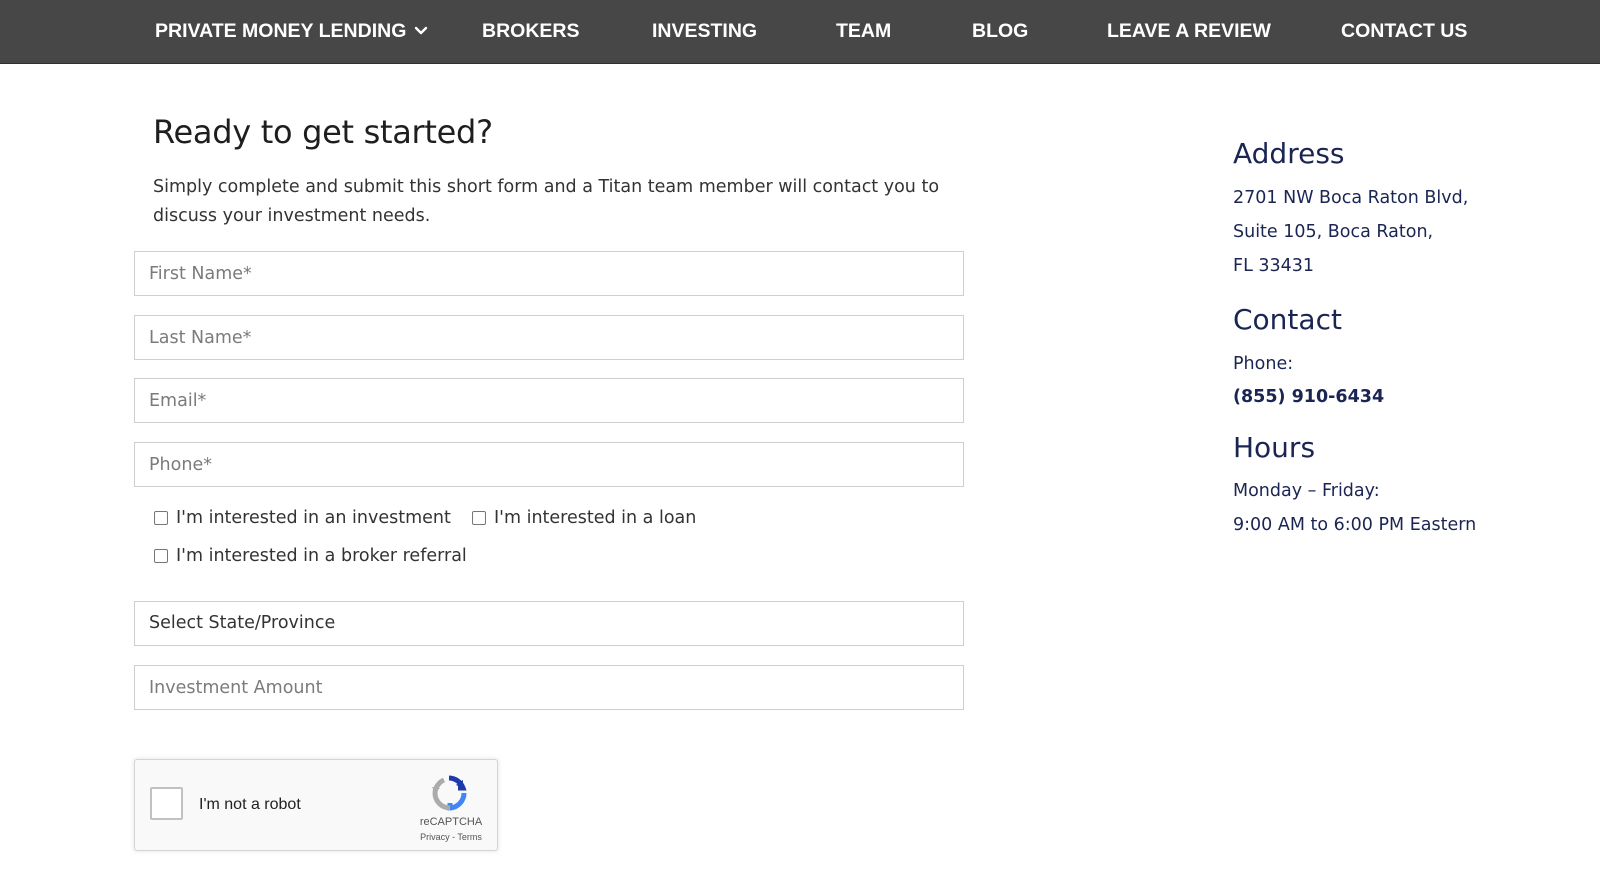 This screenshot has width=1600, height=896. What do you see at coordinates (1308, 397) in the screenshot?
I see `phone-number-link: (855) 910-6434` at bounding box center [1308, 397].